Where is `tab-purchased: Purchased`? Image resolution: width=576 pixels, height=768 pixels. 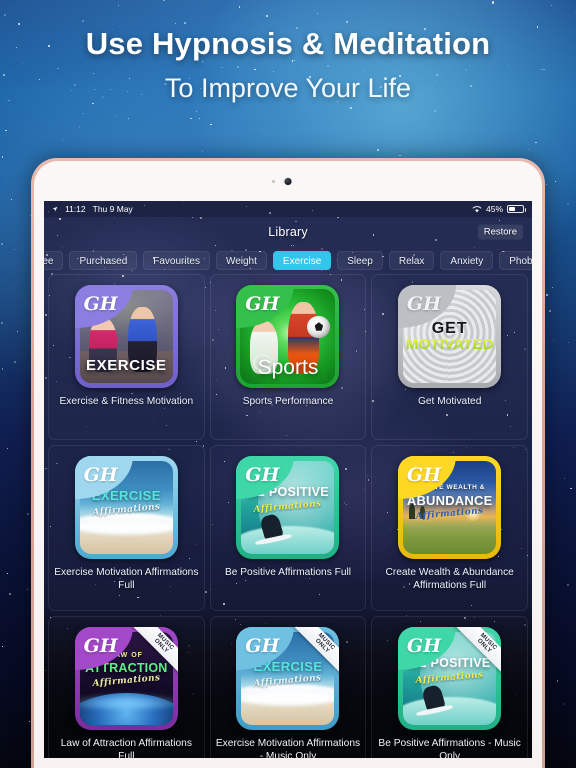 tab-purchased: Purchased is located at coordinates (103, 260).